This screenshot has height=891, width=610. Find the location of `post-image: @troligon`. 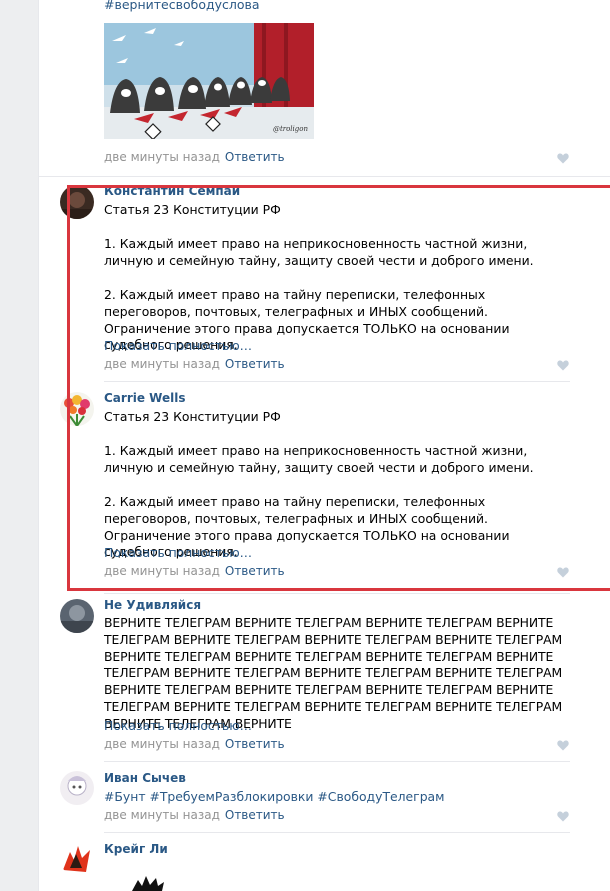

post-image: @troligon is located at coordinates (209, 81).